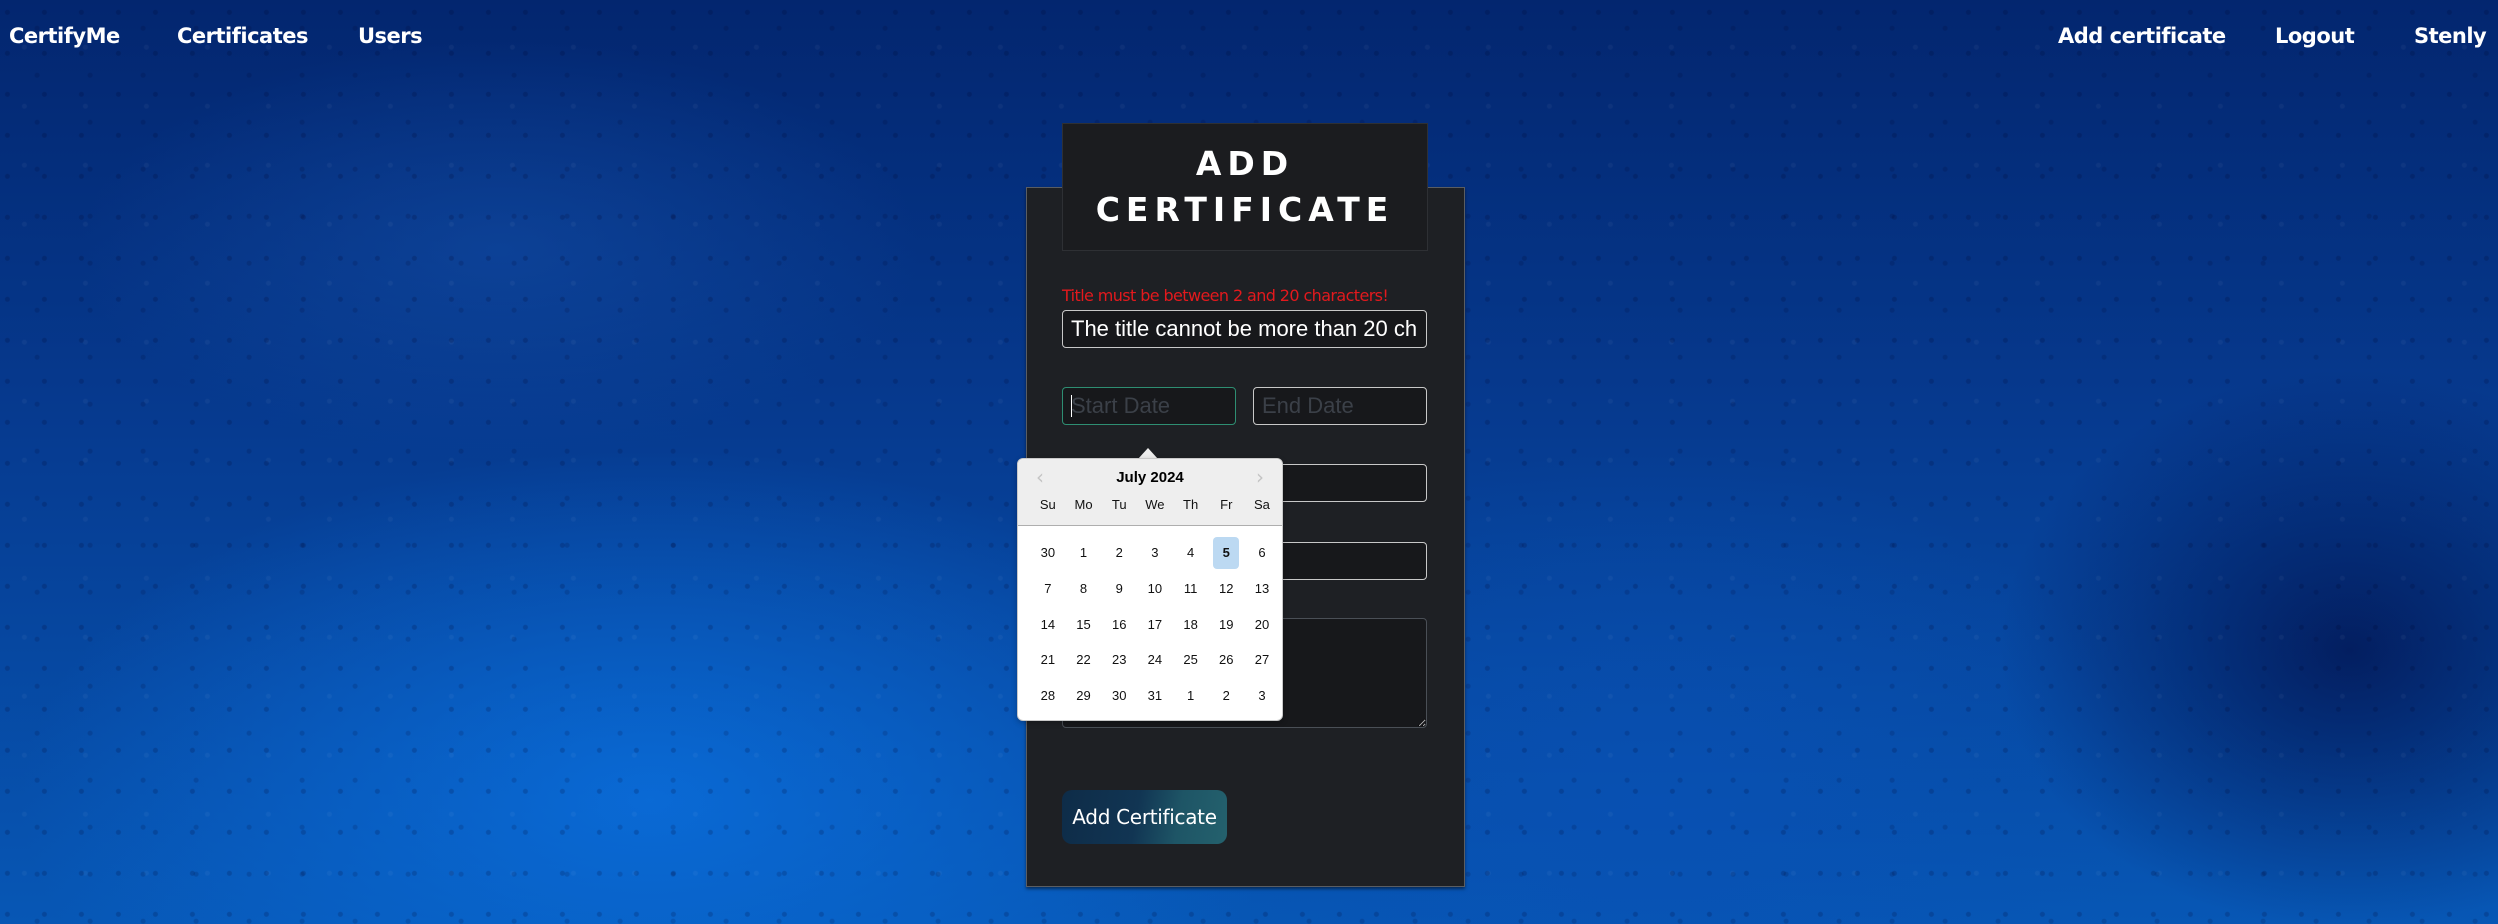 Image resolution: width=2498 pixels, height=924 pixels. Describe the element at coordinates (2142, 36) in the screenshot. I see `nav-link-add-certificate: Add certificate` at that location.